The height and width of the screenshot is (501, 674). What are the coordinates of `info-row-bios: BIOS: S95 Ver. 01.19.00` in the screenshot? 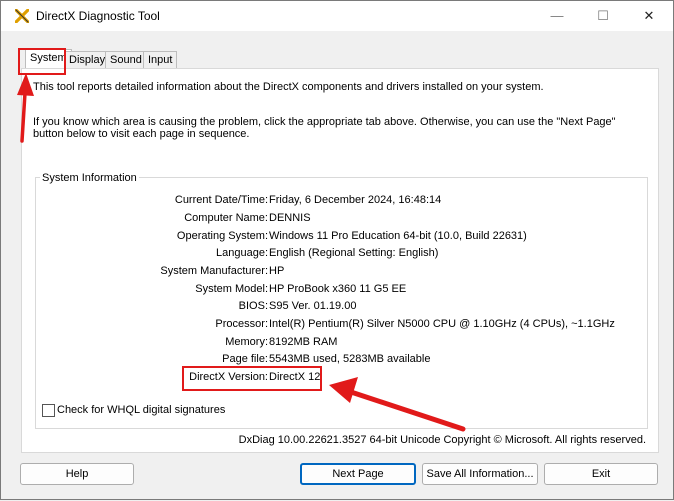 It's located at (341, 307).